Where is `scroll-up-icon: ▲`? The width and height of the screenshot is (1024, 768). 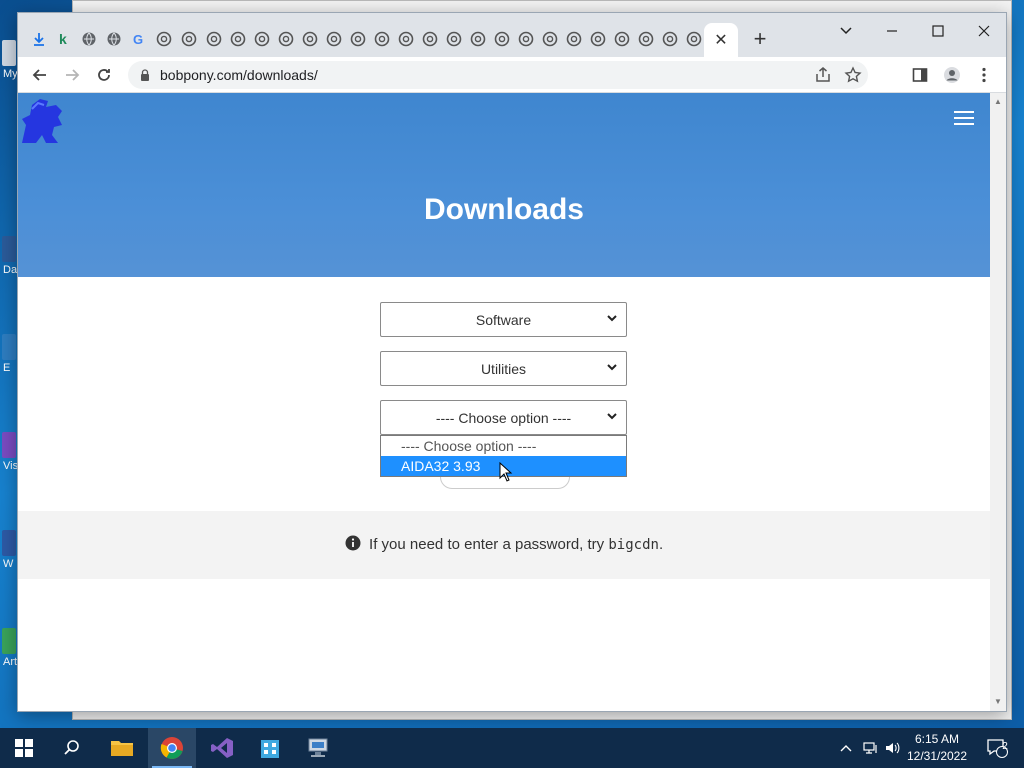
scroll-up-icon: ▲ is located at coordinates (998, 101).